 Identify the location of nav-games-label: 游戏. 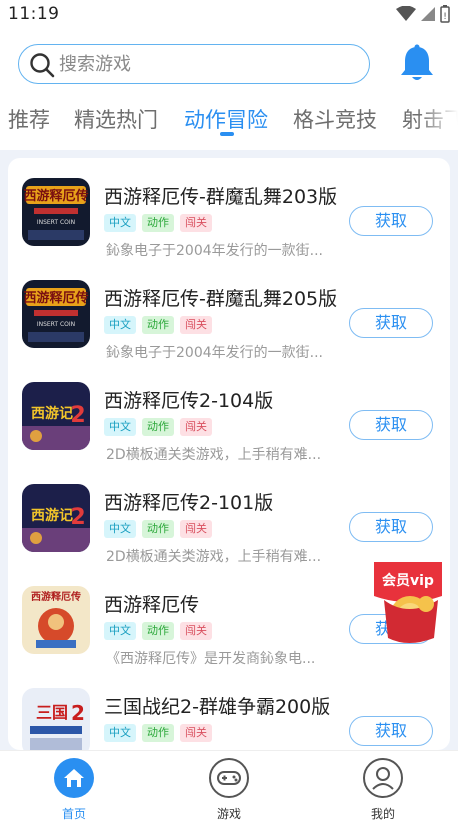
(228, 813).